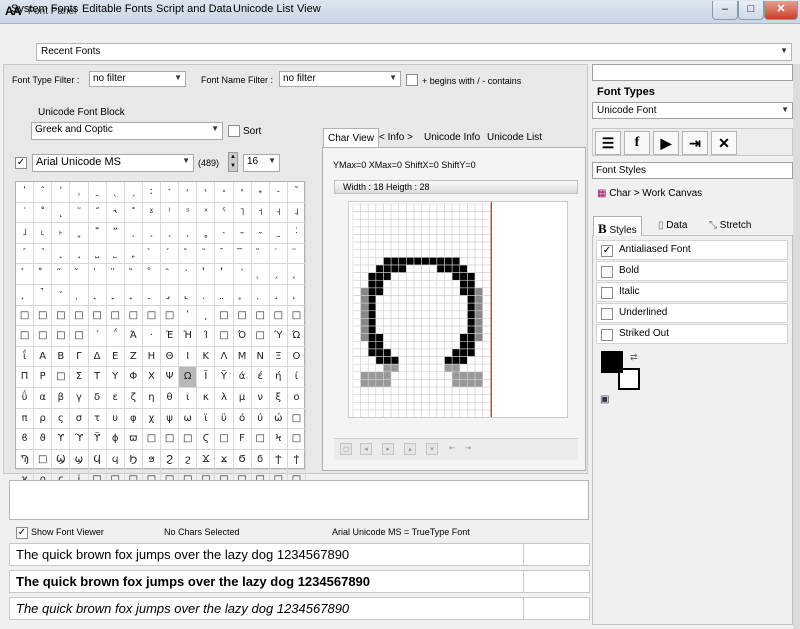 This screenshot has height=629, width=800. What do you see at coordinates (296, 213) in the screenshot?
I see `glyph-cell: ˨` at bounding box center [296, 213].